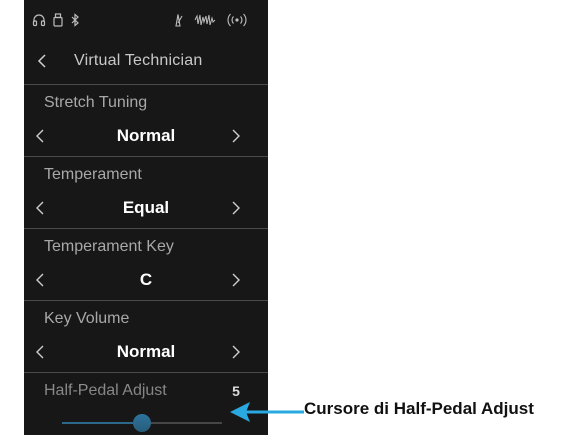 The image size is (568, 435). I want to click on menu-header: Virtual Technician, so click(146, 62).